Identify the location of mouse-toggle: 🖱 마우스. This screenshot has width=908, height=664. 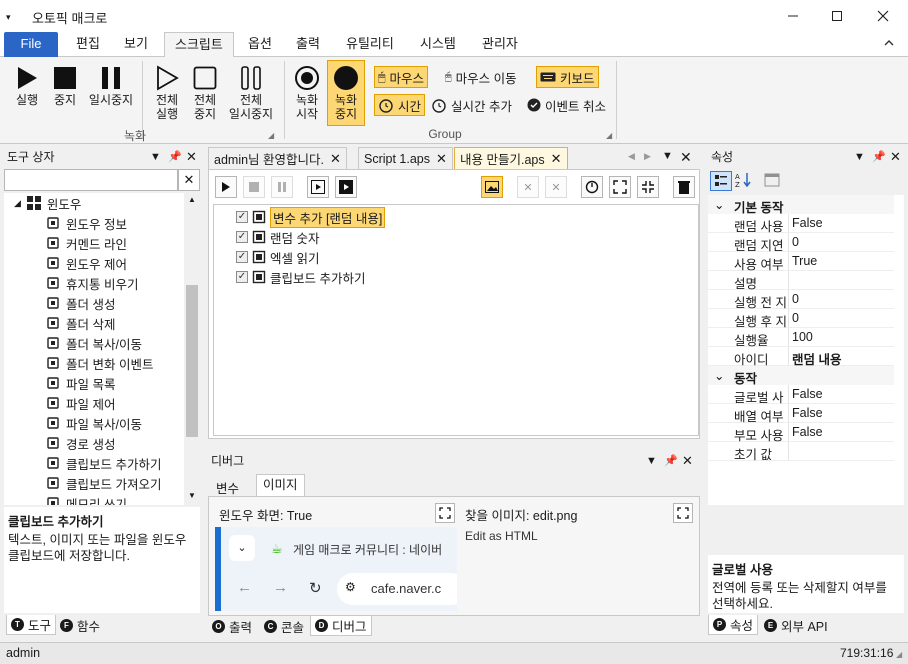
(401, 77).